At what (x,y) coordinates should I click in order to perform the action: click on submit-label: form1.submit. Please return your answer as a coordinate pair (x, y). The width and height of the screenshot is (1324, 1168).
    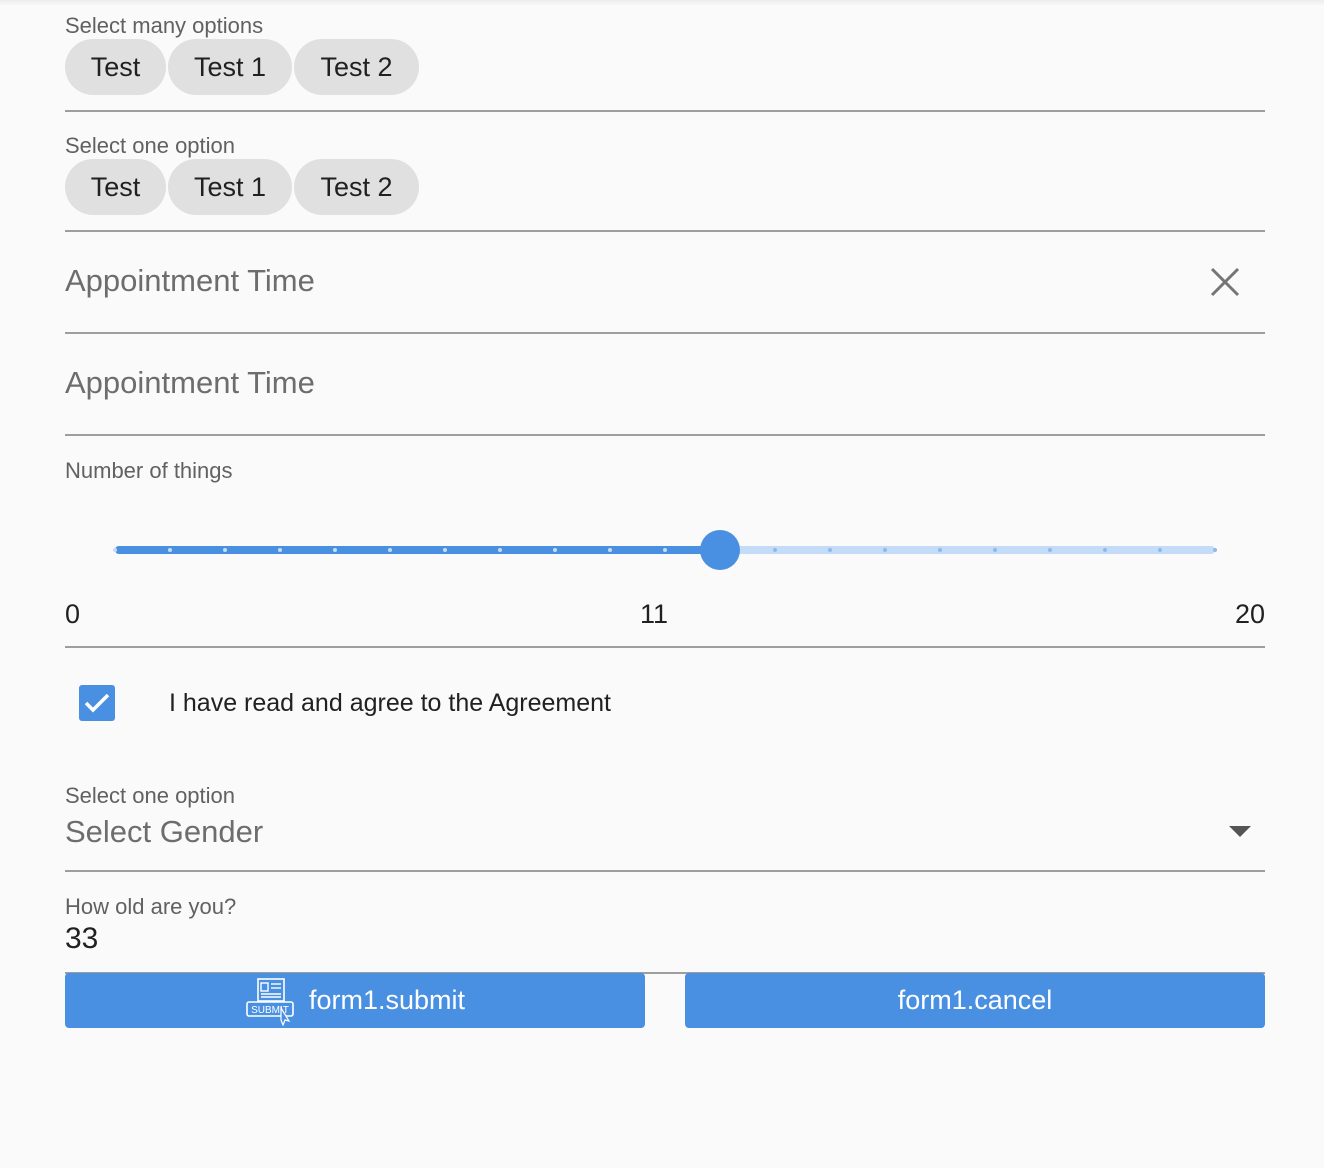
    Looking at the image, I should click on (387, 1000).